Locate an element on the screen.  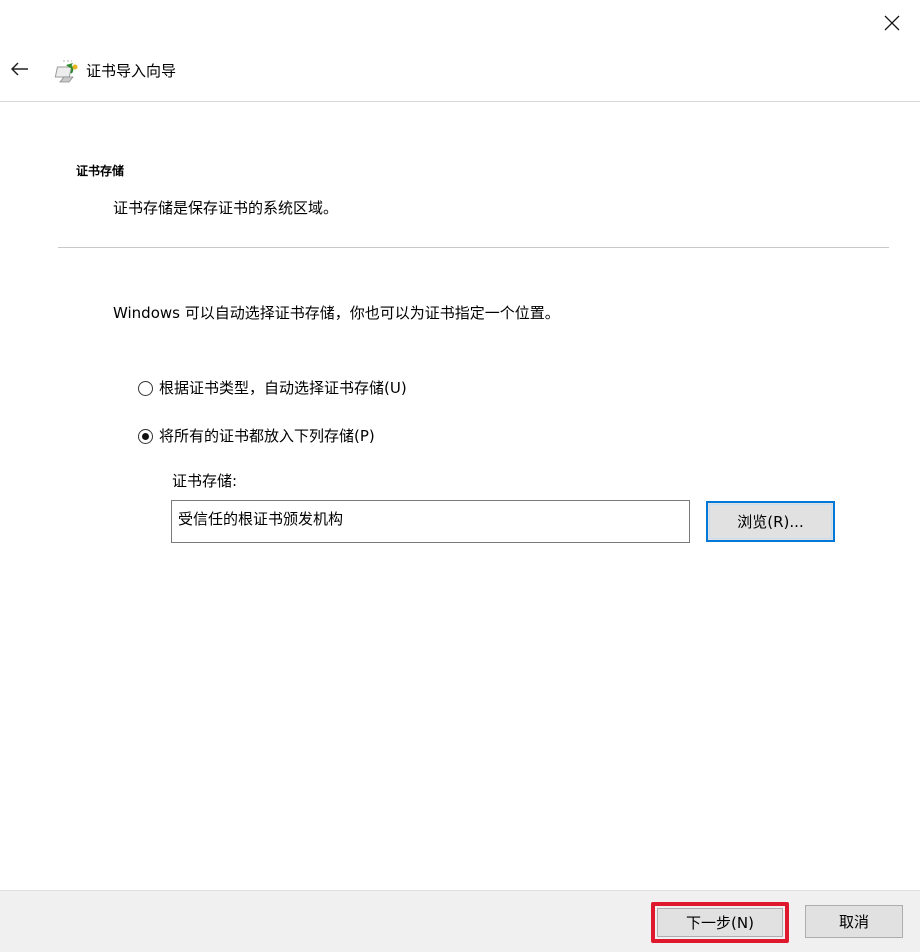
section-title: 证书存储 is located at coordinates (100, 171).